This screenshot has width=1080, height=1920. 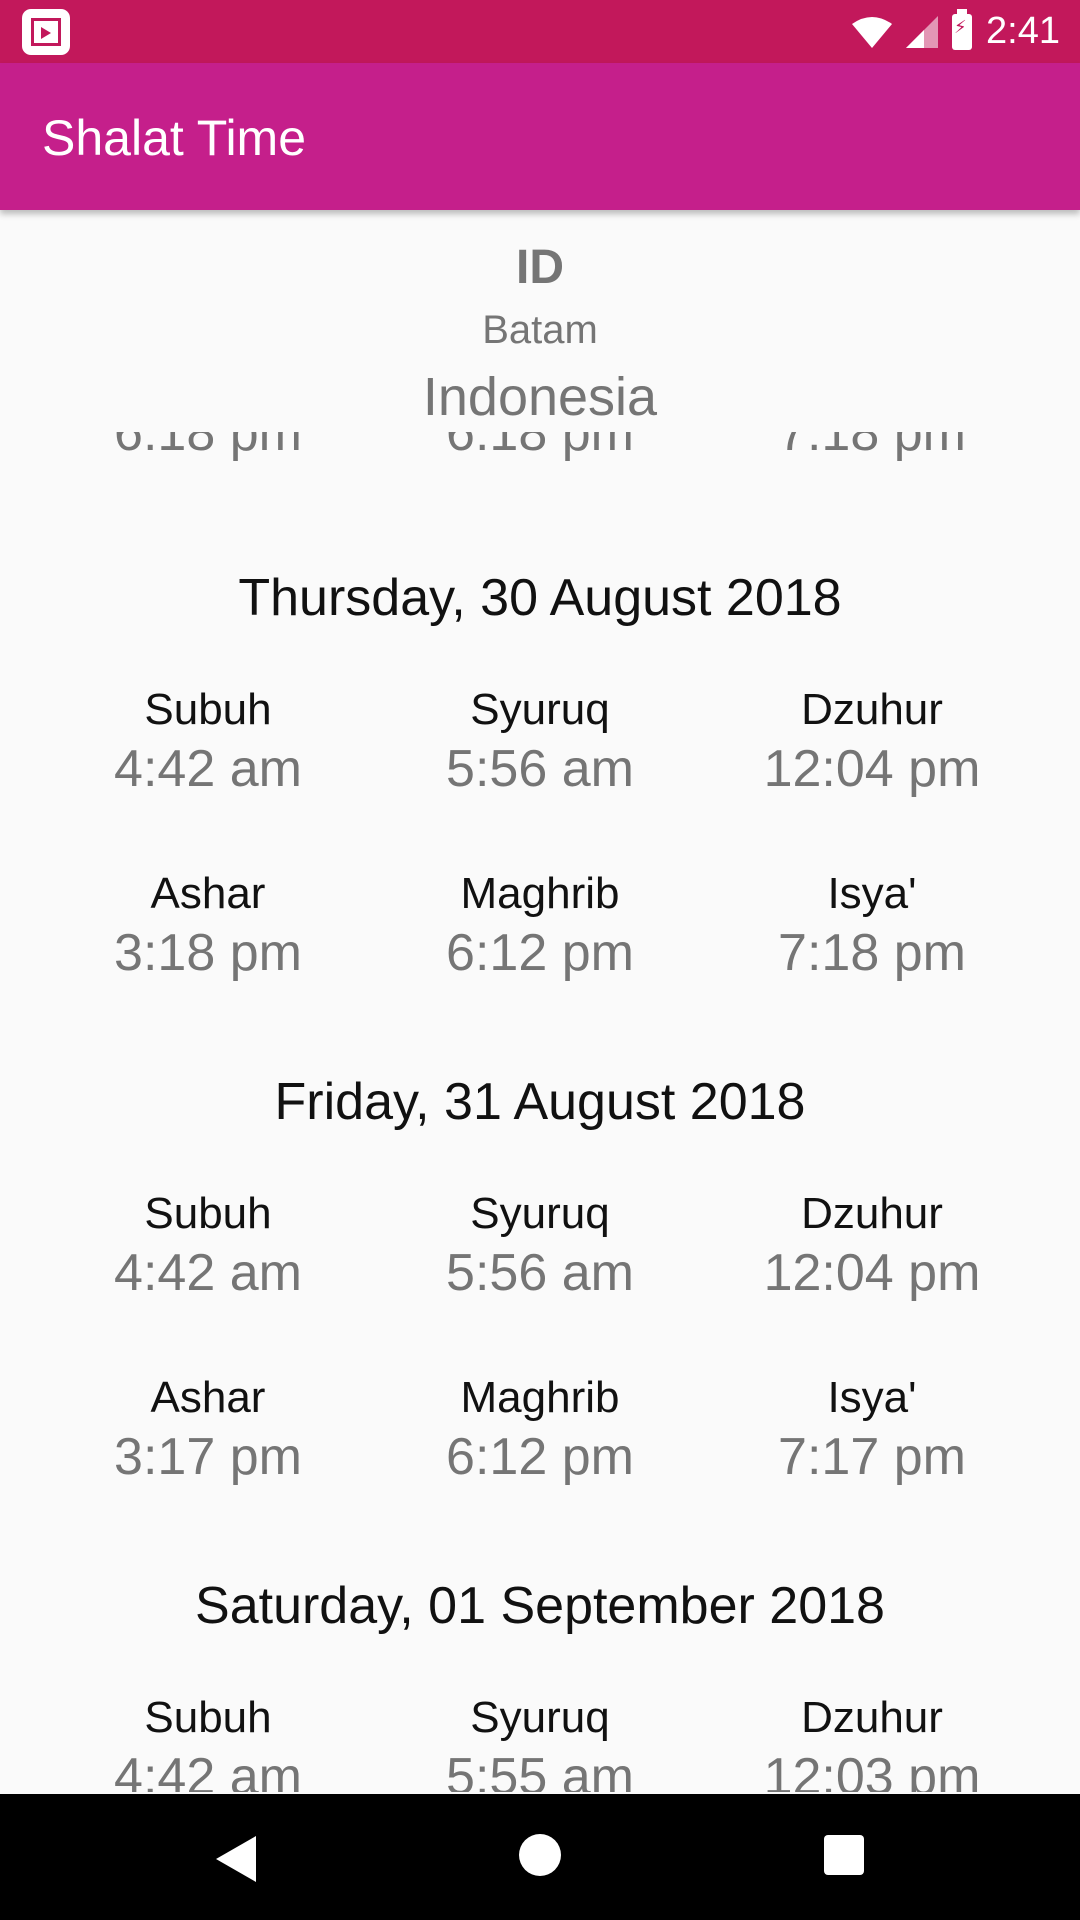 I want to click on home-icon, so click(x=540, y=1855).